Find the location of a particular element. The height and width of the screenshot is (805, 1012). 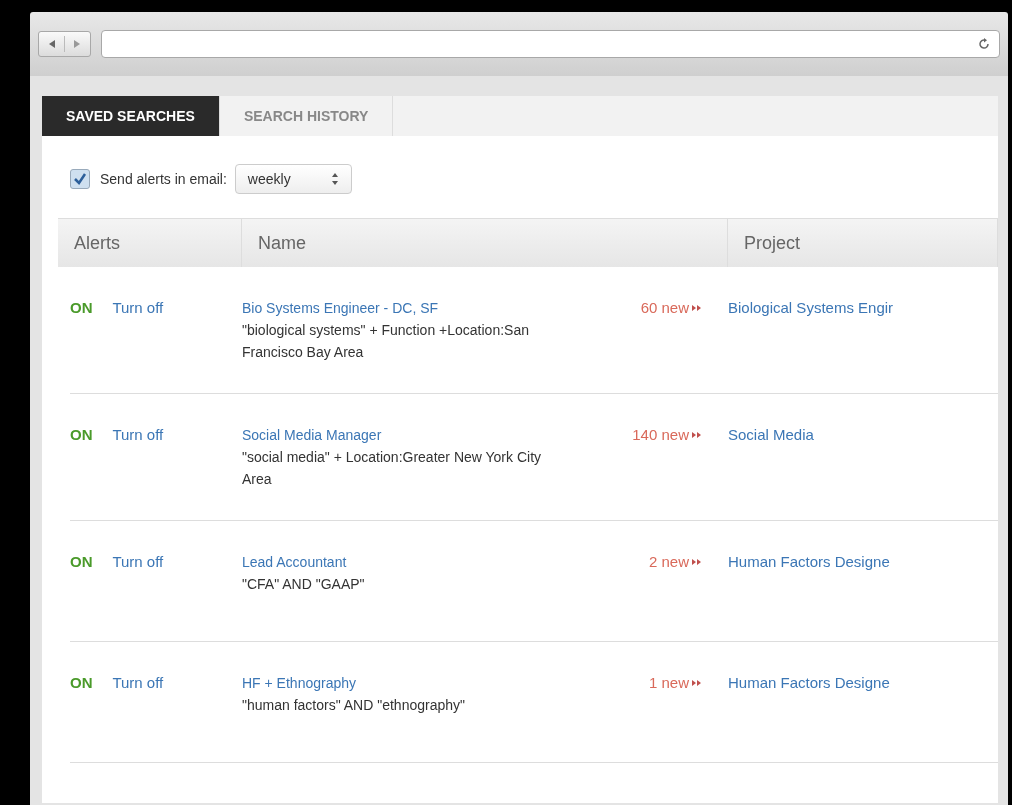

search-query: "CFA" AND "GAAP" is located at coordinates (304, 584).